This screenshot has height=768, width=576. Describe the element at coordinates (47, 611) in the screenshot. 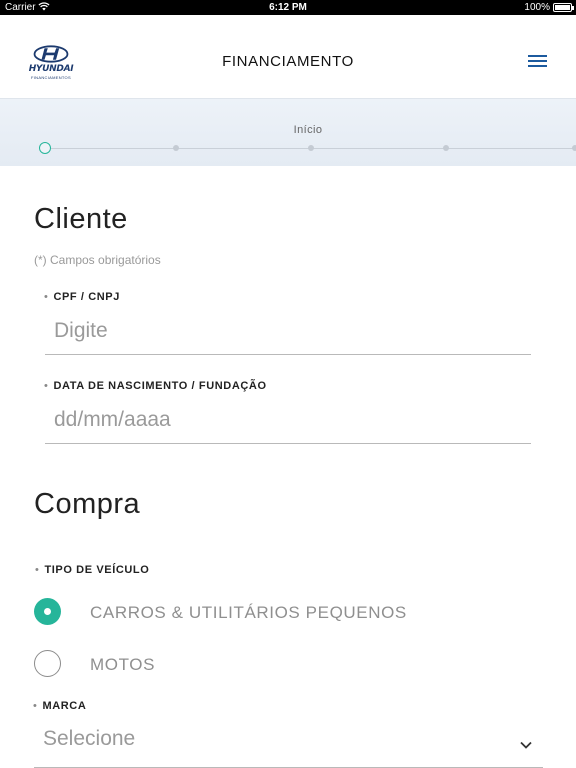

I see `radio-carros` at that location.